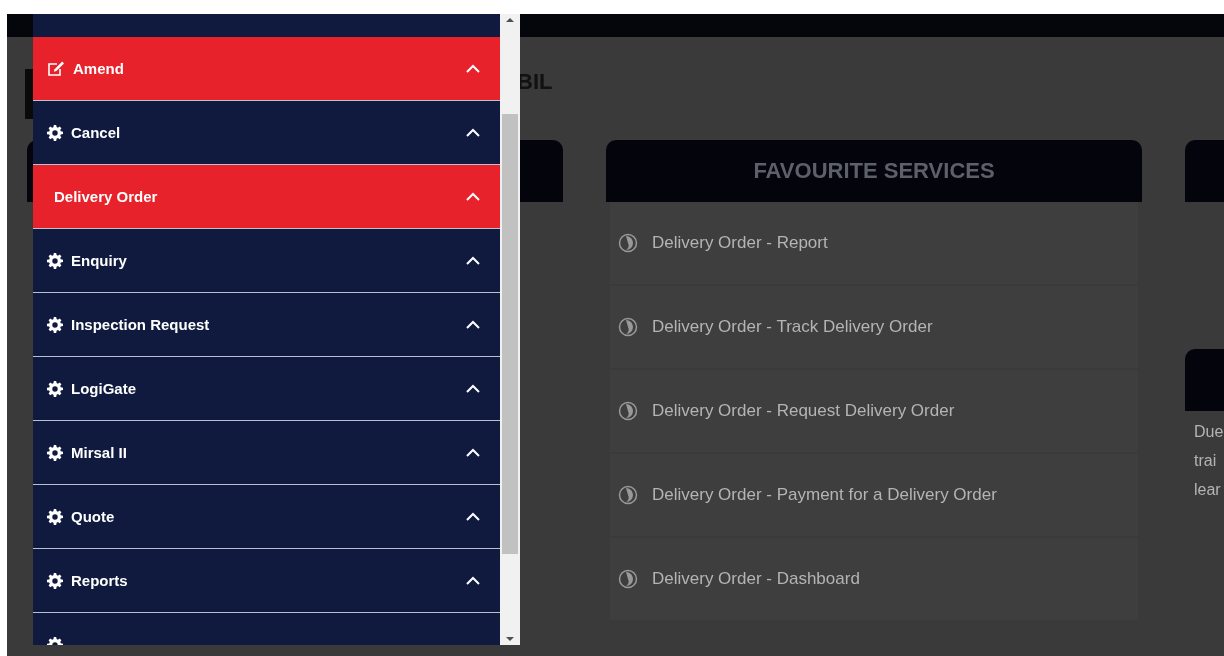  What do you see at coordinates (510, 329) in the screenshot?
I see `scrollbar` at bounding box center [510, 329].